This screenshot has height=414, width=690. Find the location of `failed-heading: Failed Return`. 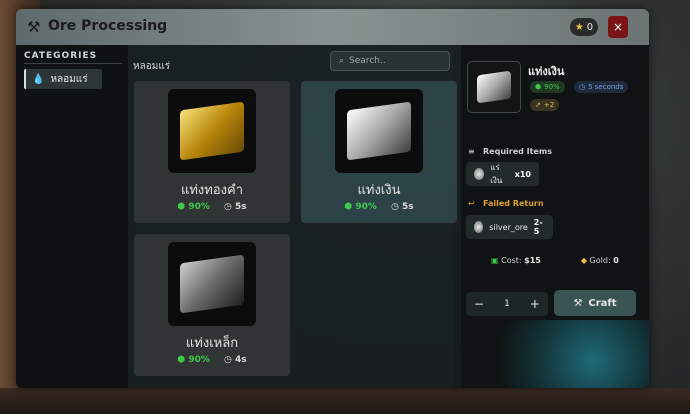

failed-heading: Failed Return is located at coordinates (513, 203).